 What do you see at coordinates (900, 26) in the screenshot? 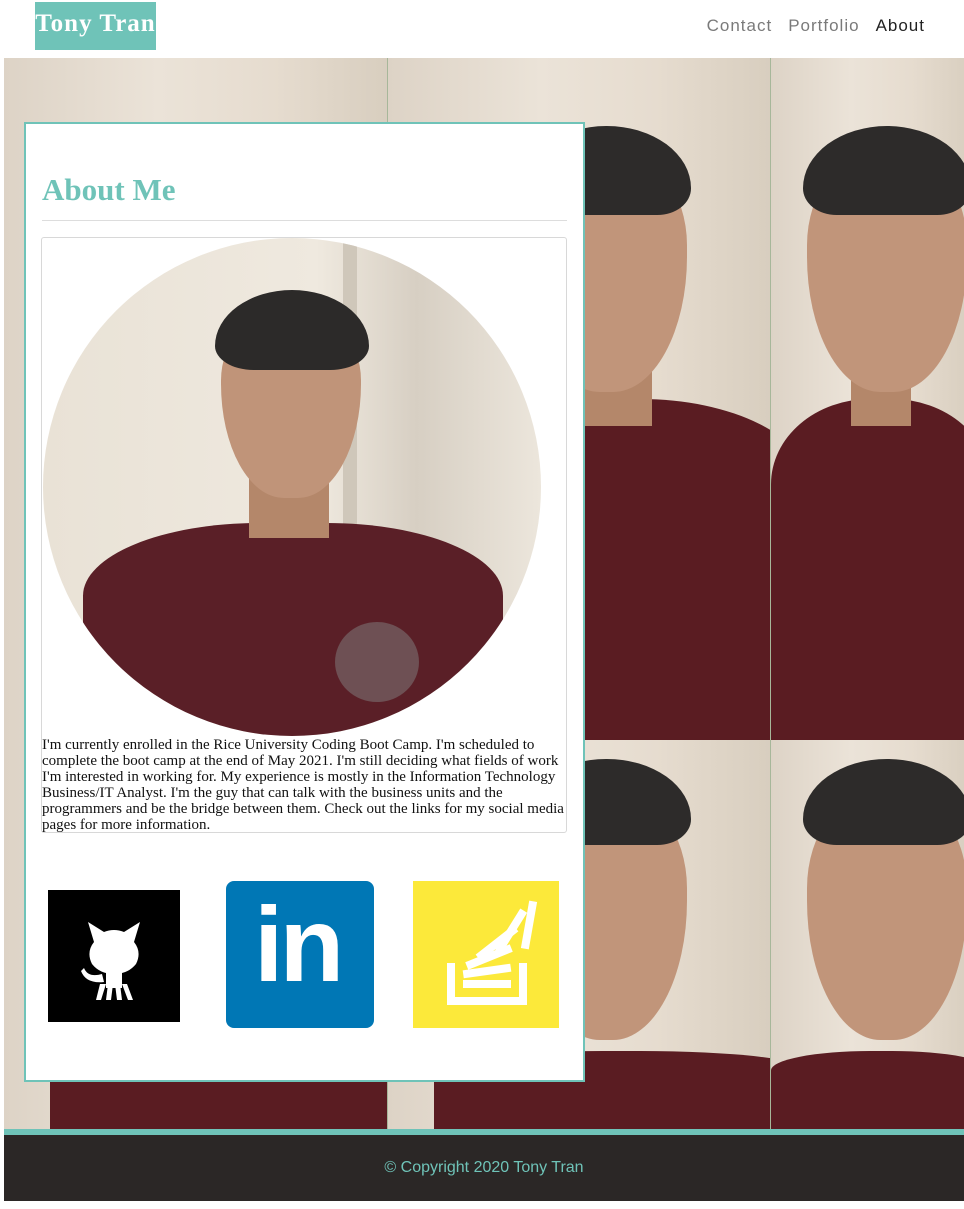
I see `nav-about: About` at bounding box center [900, 26].